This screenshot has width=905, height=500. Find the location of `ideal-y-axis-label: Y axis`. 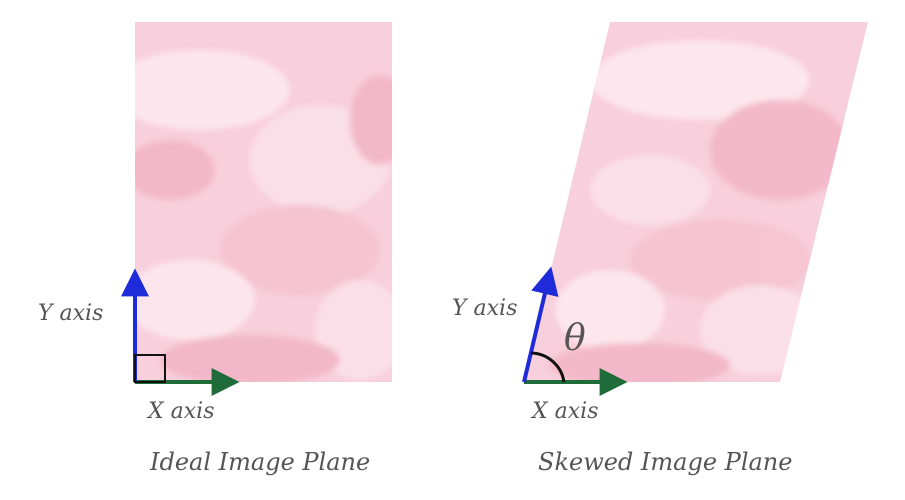

ideal-y-axis-label: Y axis is located at coordinates (70, 313).